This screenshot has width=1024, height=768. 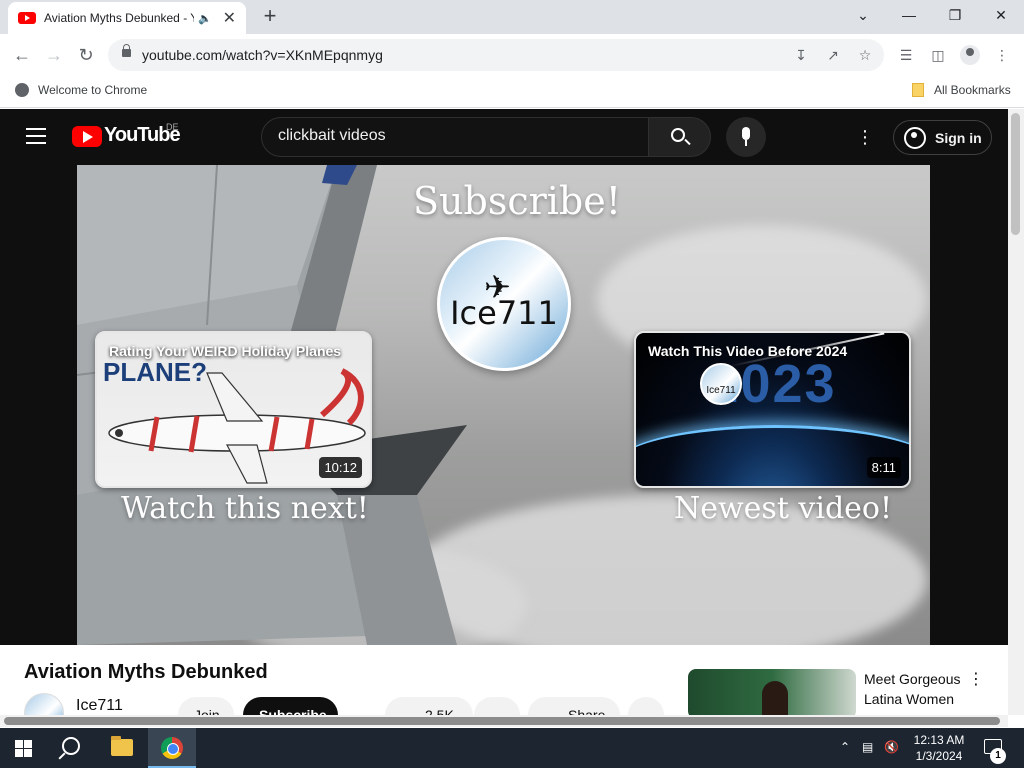 What do you see at coordinates (229, 18) in the screenshot?
I see `tab-close-icon: ✕` at bounding box center [229, 18].